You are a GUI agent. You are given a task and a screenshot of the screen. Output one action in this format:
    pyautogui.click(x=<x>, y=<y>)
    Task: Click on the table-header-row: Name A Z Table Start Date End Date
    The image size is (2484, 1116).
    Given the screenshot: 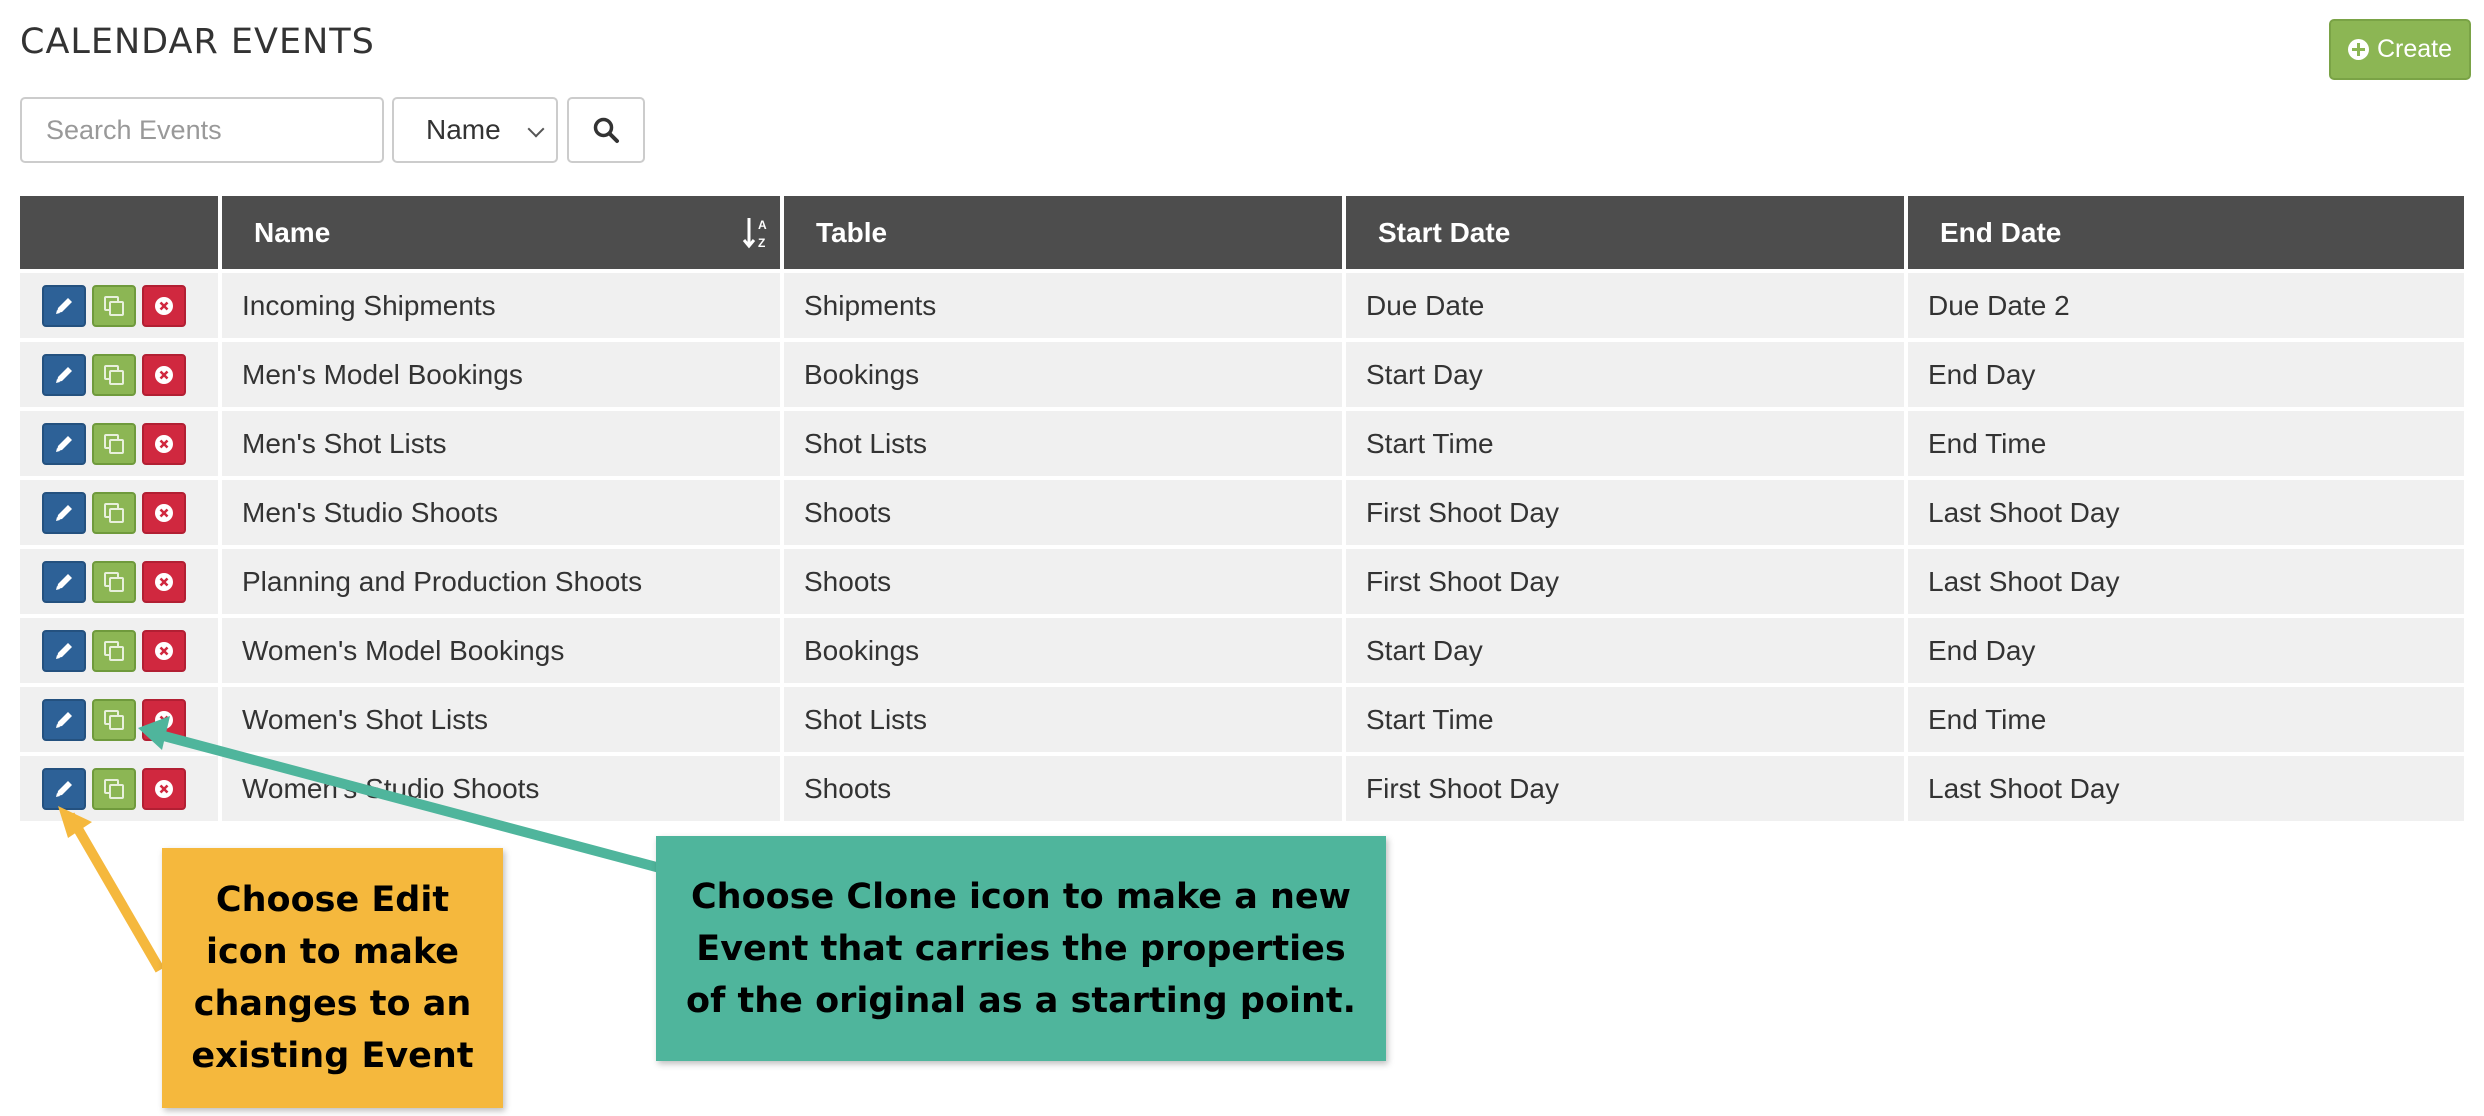 What is the action you would take?
    pyautogui.click(x=1242, y=232)
    